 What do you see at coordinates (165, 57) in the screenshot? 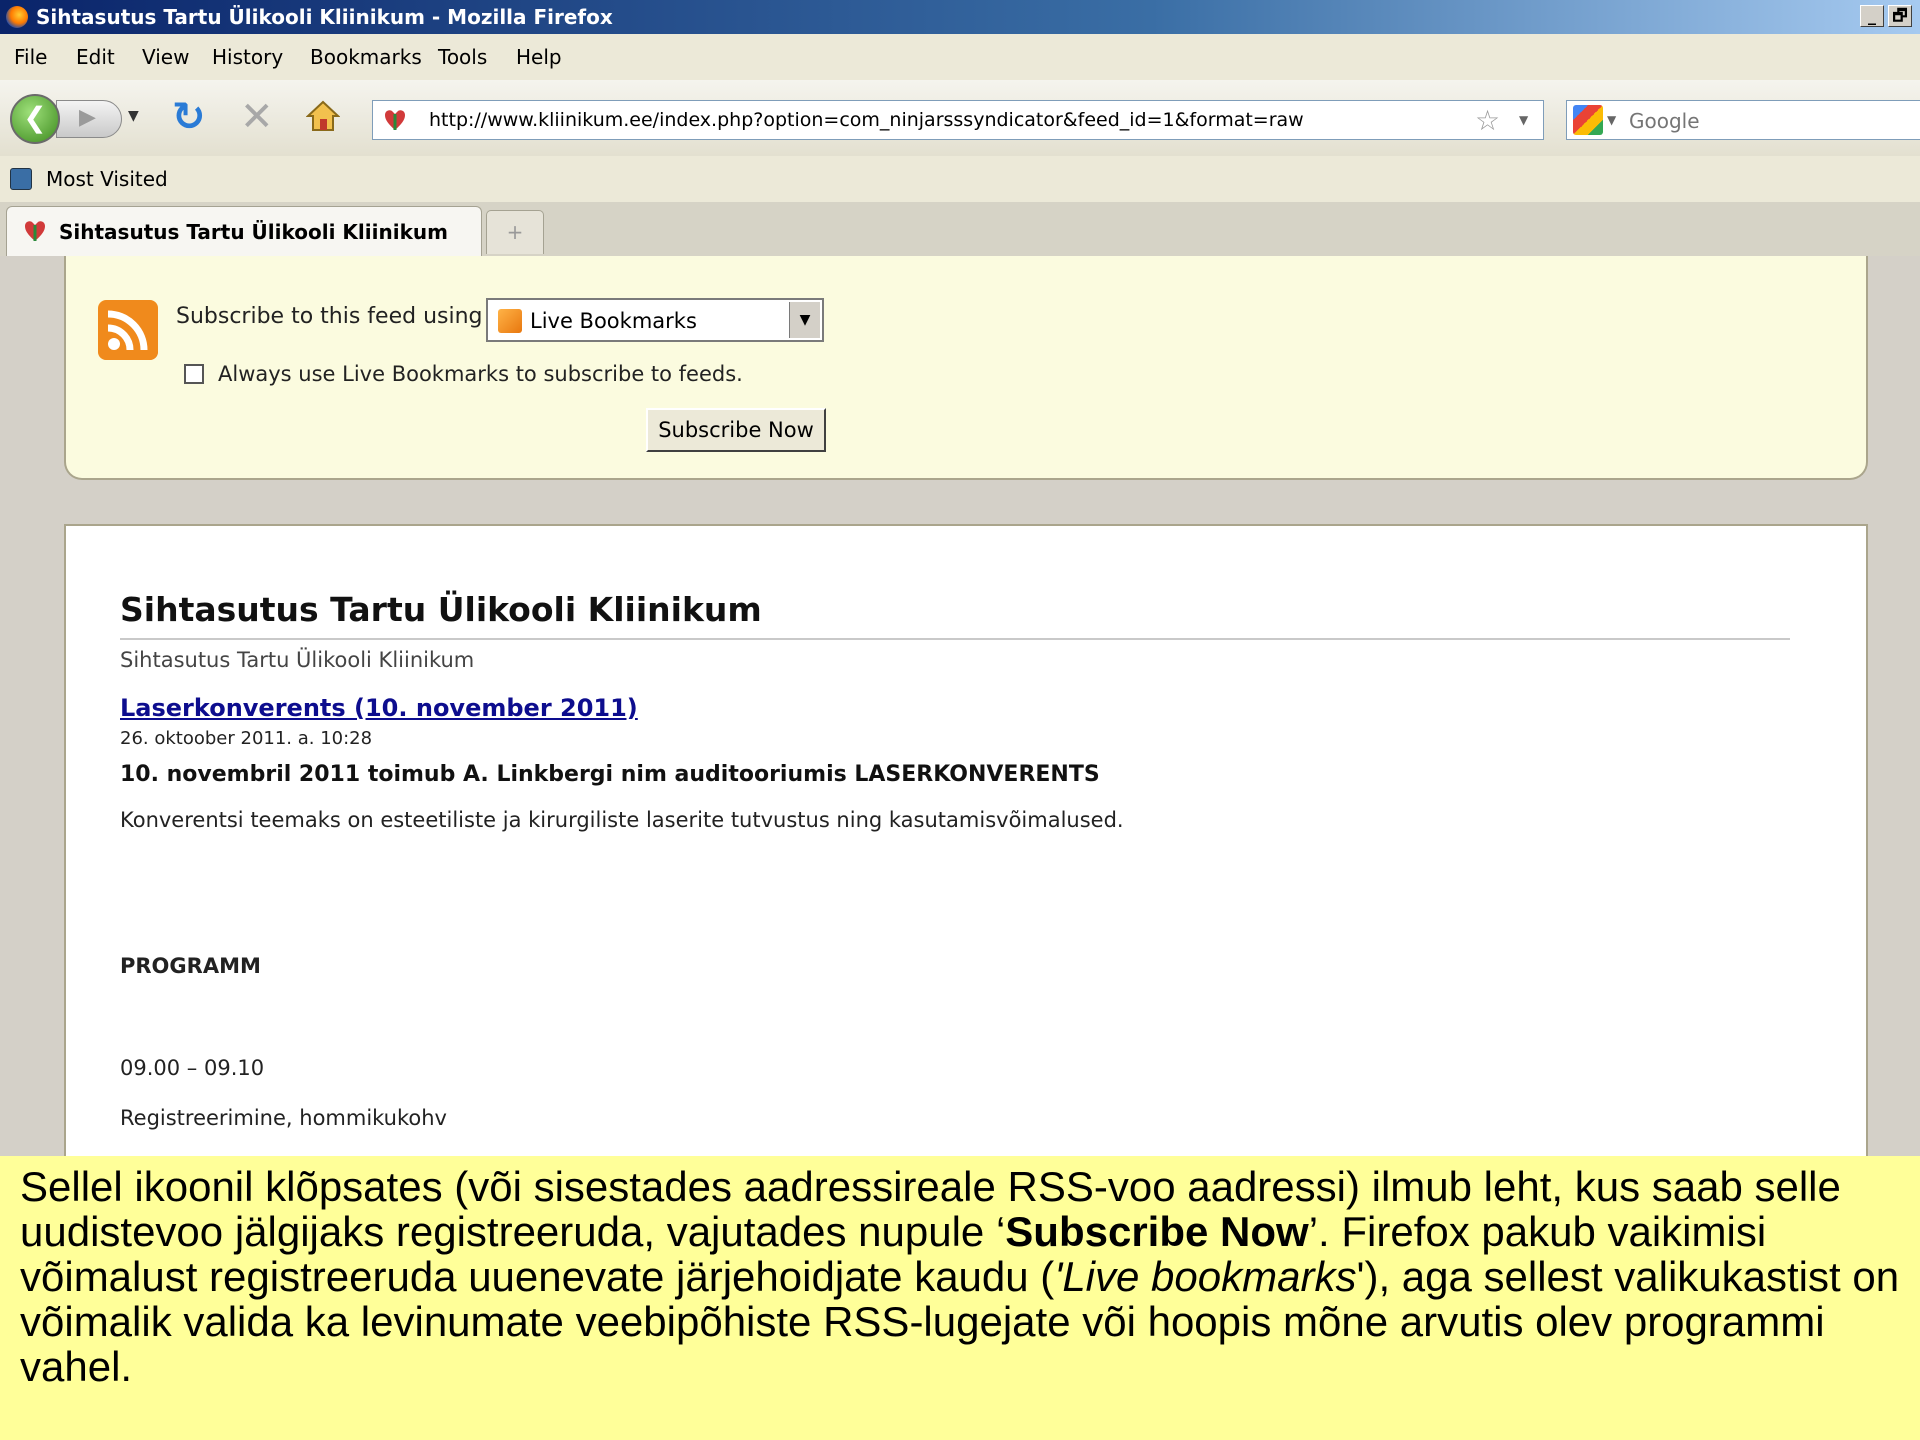
I see `menu-view: View` at bounding box center [165, 57].